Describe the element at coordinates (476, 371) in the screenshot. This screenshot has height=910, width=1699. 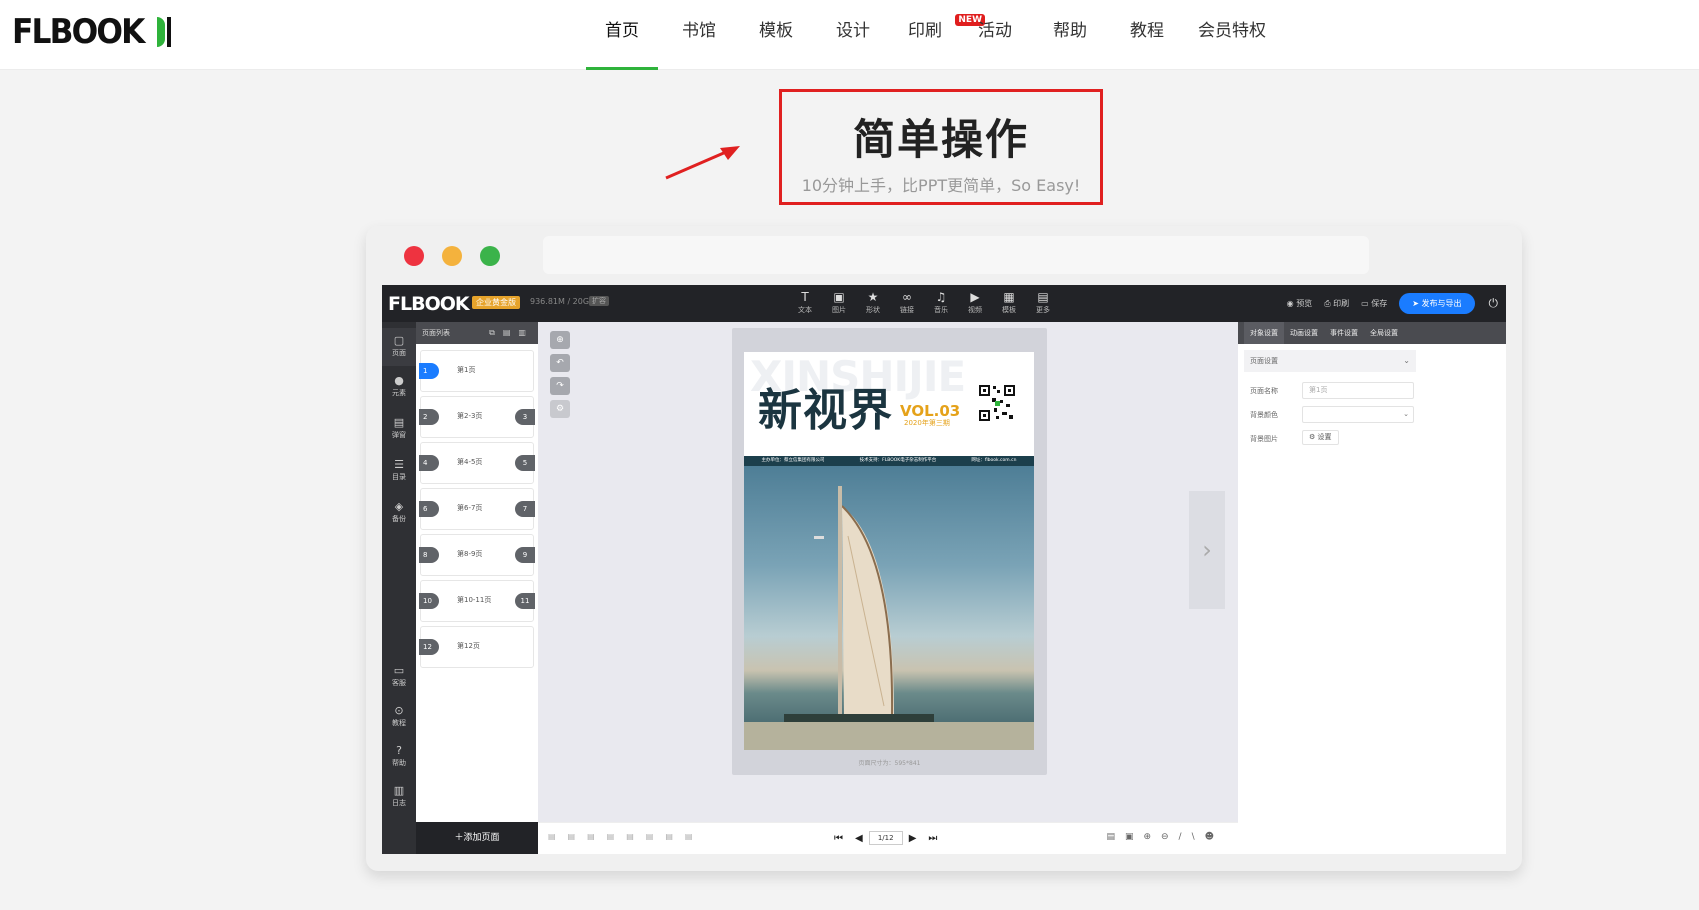
I see `page-thumb: 1 第1页` at that location.